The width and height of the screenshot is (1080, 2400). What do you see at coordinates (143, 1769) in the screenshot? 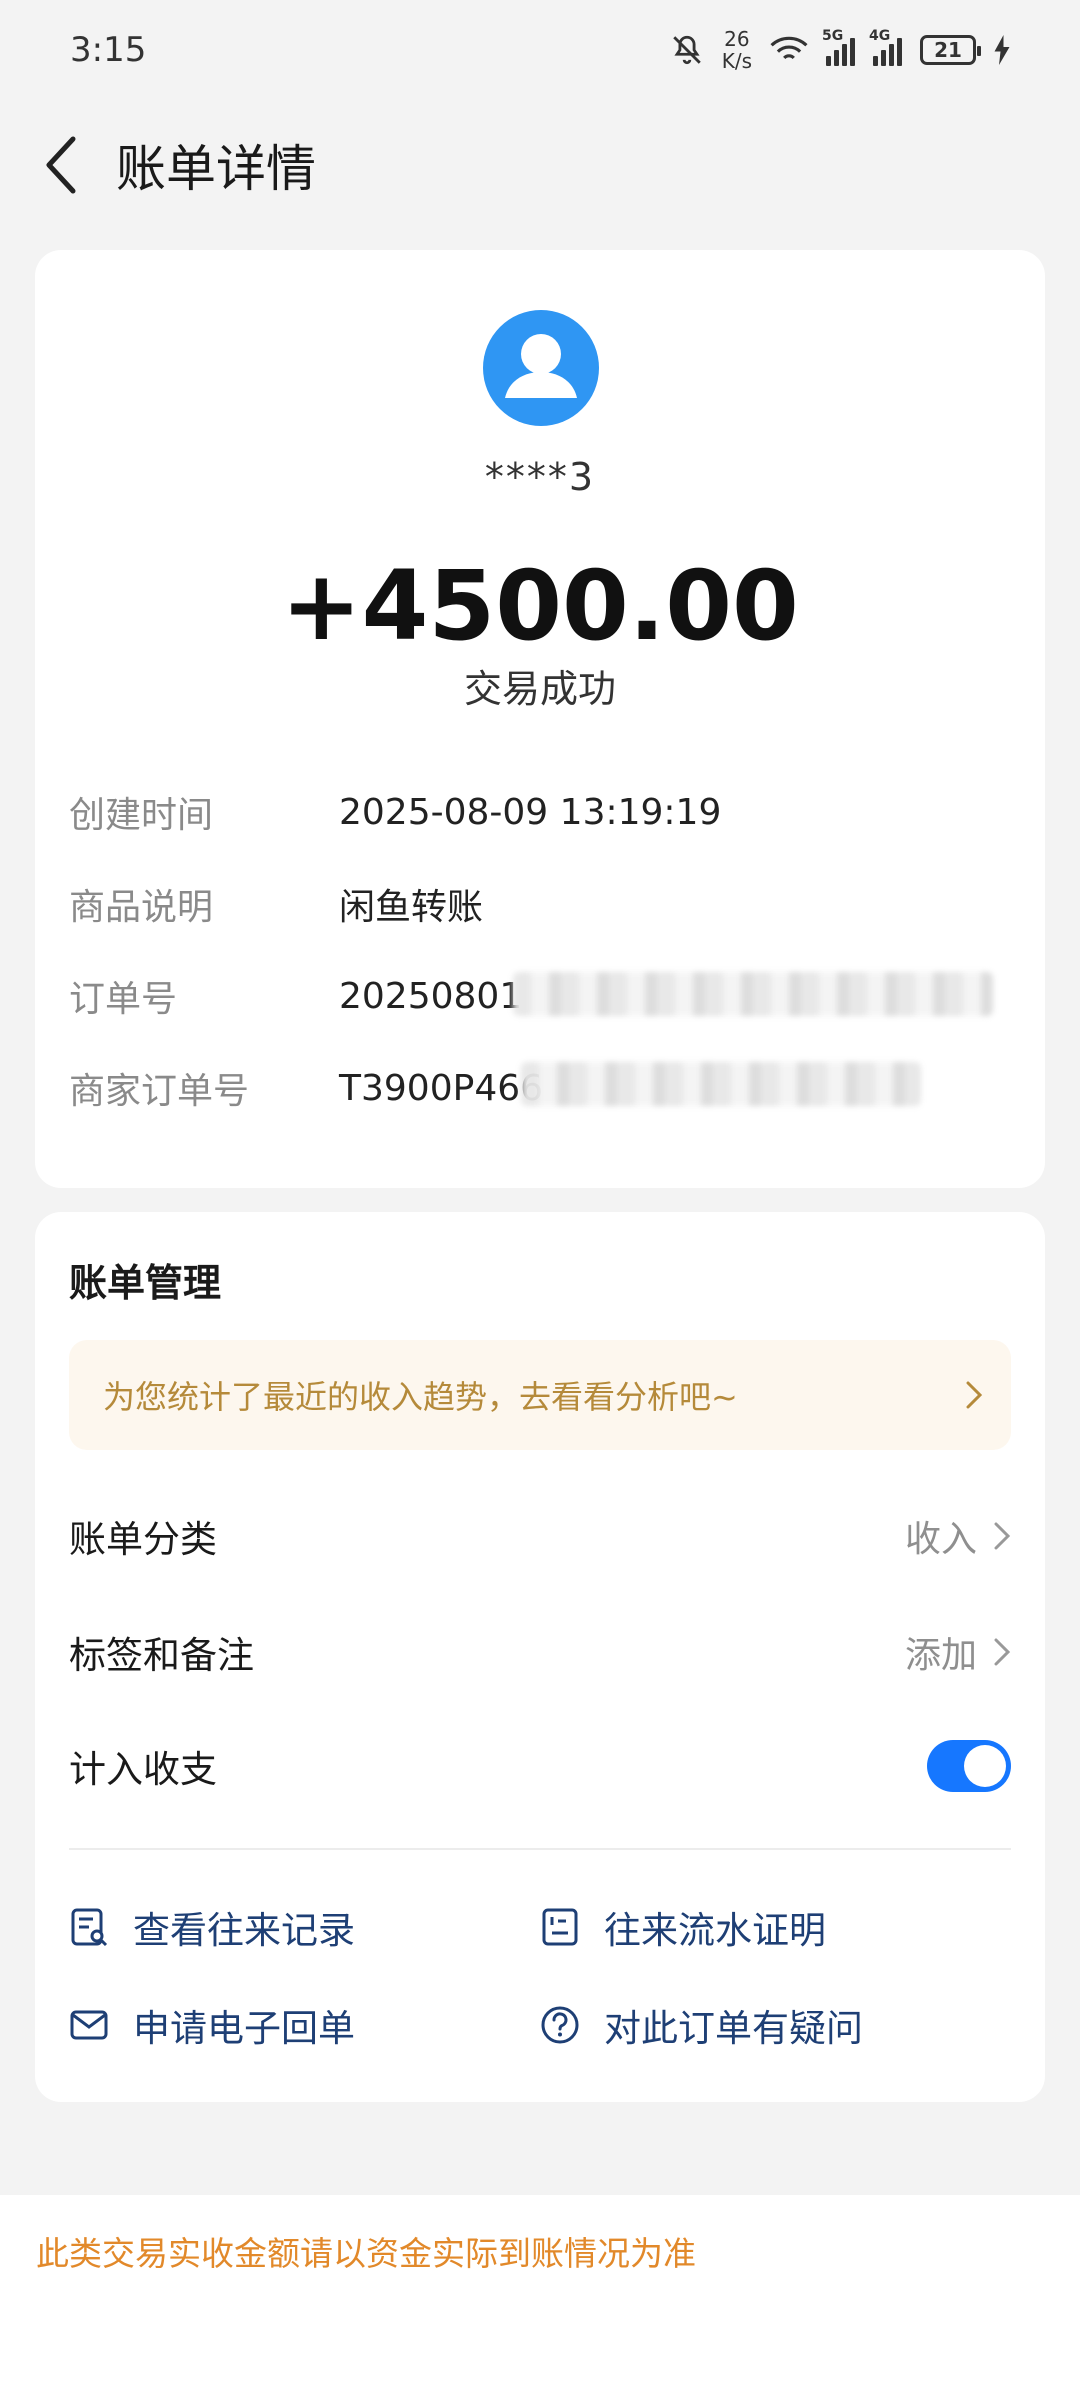
I see `row-label: 计入收支` at bounding box center [143, 1769].